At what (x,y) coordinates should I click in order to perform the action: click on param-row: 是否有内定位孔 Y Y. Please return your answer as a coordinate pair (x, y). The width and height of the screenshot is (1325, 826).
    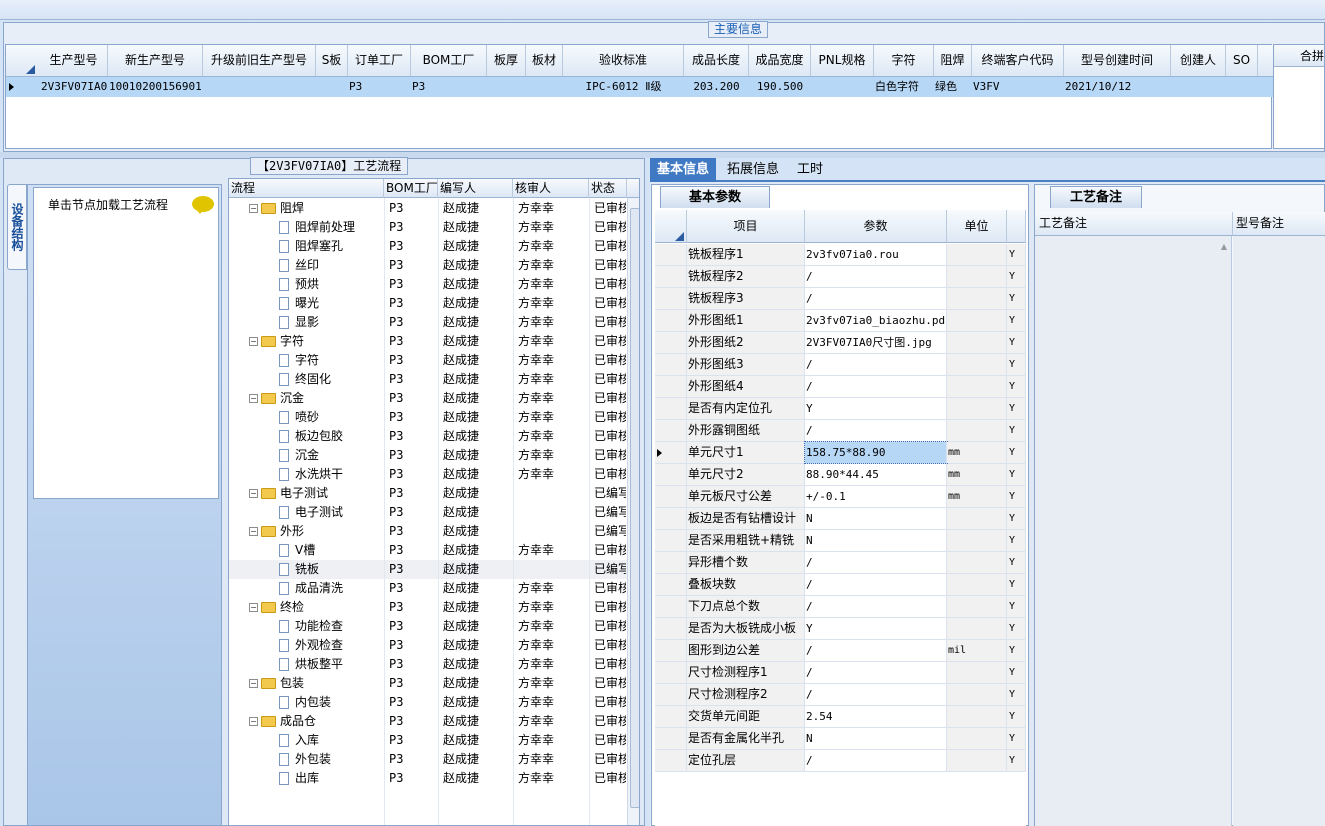
    Looking at the image, I should click on (840, 409).